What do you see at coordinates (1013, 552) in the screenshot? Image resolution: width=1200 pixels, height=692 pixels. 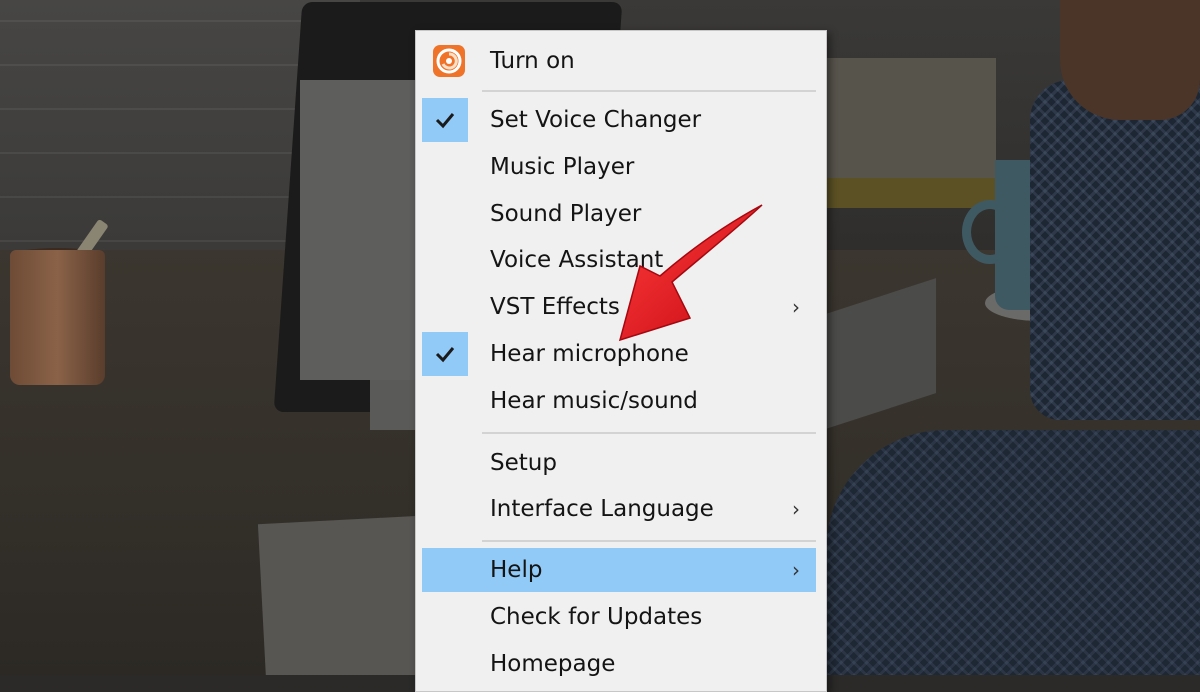 I see `person-arm` at bounding box center [1013, 552].